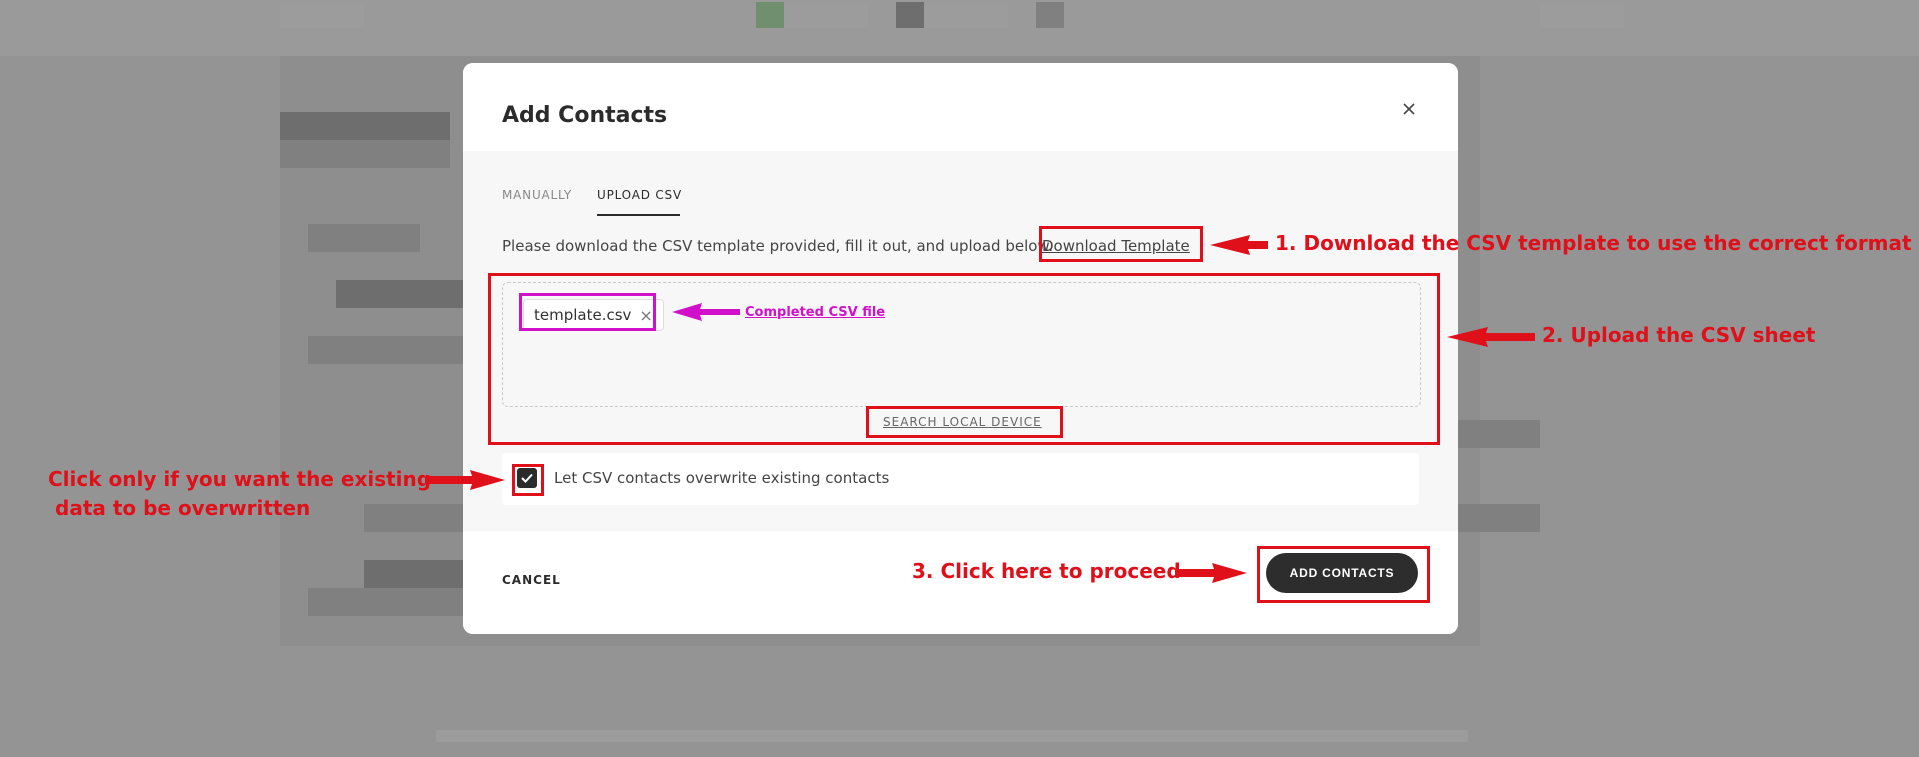  I want to click on annotation-box-search, so click(964, 422).